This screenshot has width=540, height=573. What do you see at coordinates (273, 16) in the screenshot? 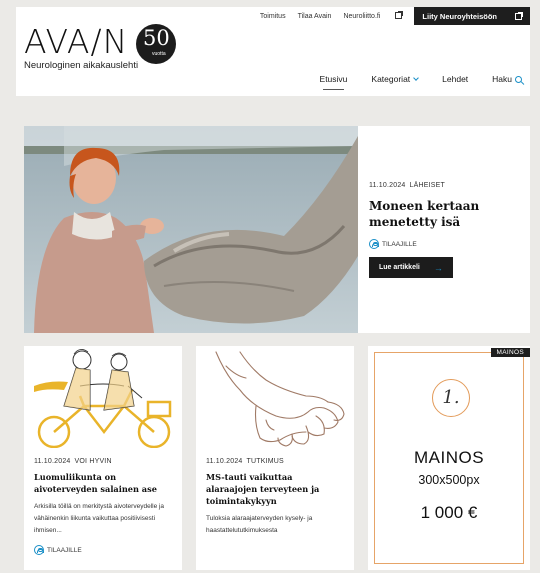
I see `toplink-toimitus: Toimitus` at bounding box center [273, 16].